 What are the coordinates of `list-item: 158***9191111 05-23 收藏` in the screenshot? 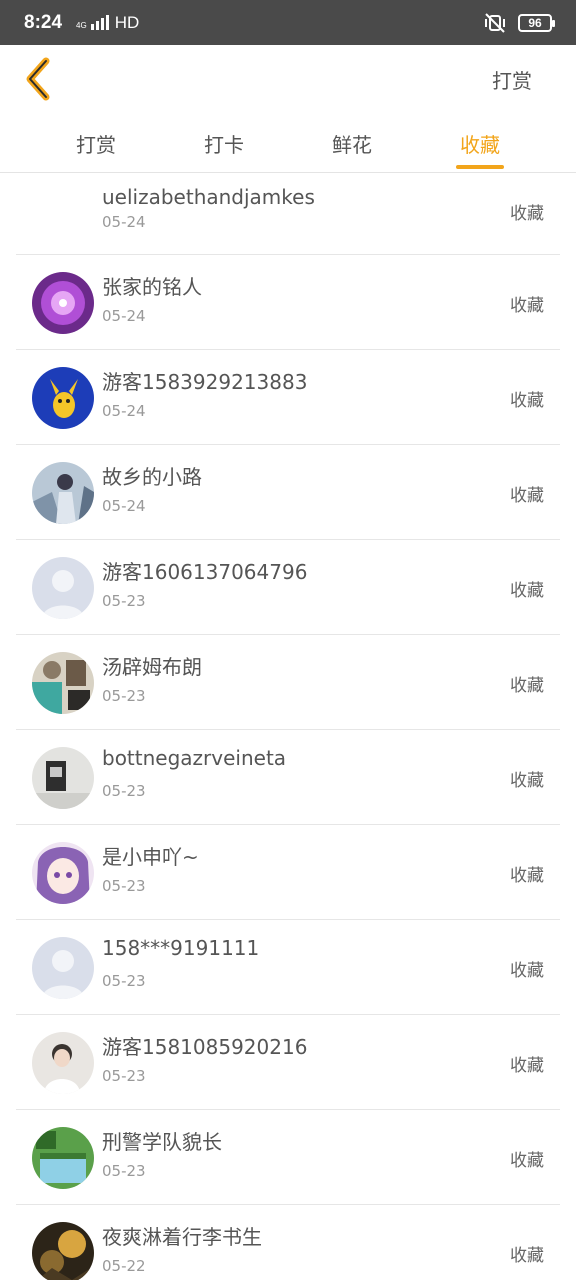 It's located at (288, 967).